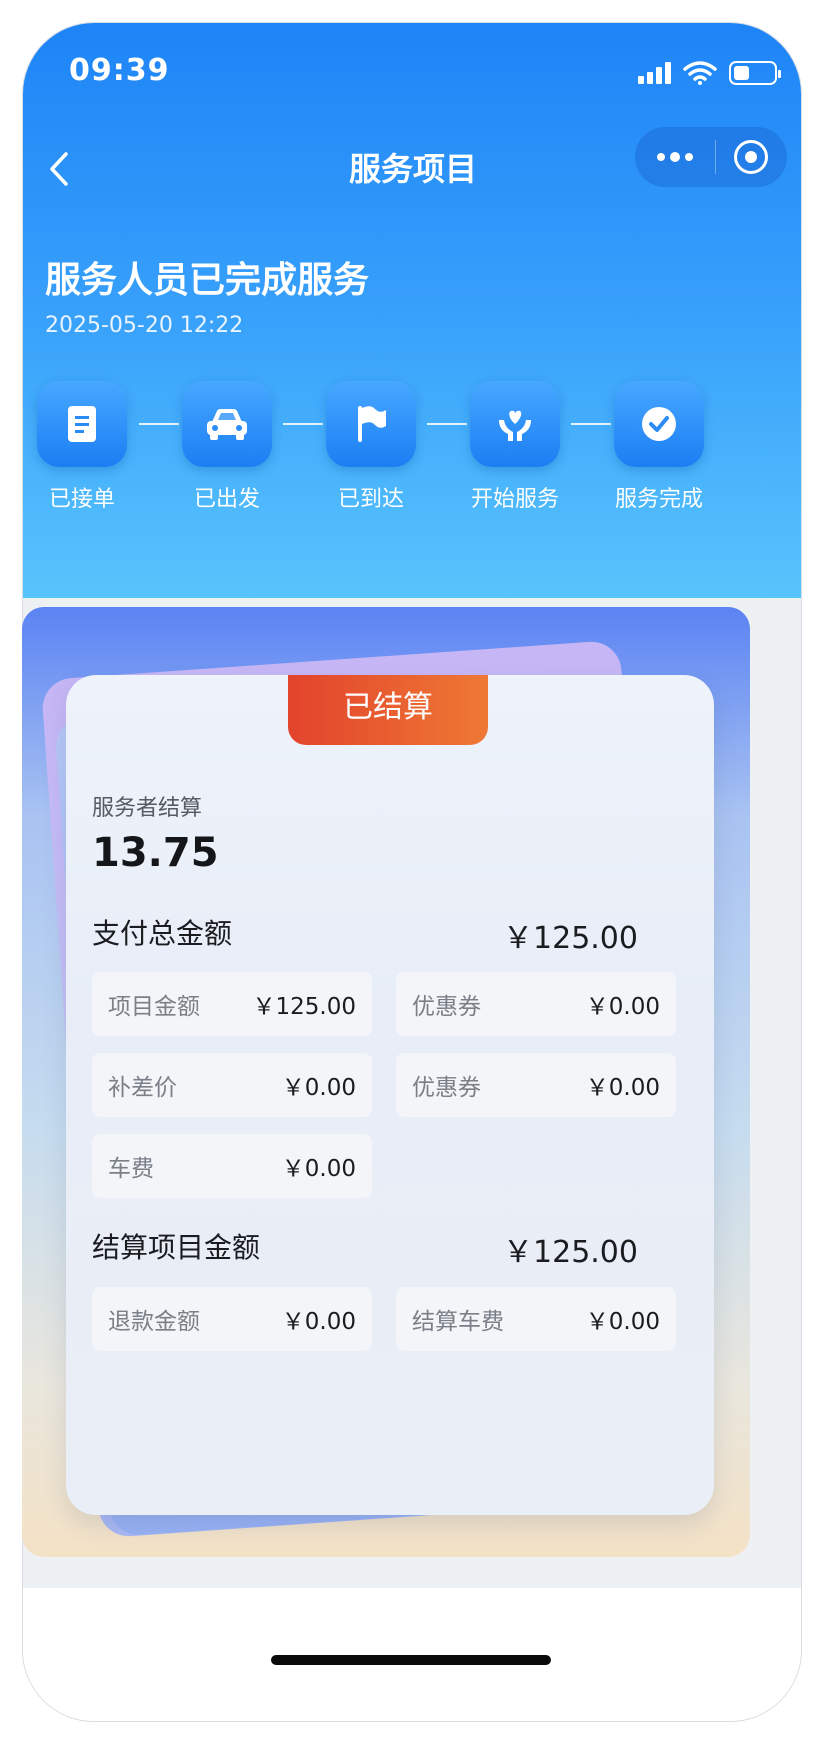 The width and height of the screenshot is (828, 1749). I want to click on fee-item-travel-fee: 车费 ￥0.00, so click(232, 1166).